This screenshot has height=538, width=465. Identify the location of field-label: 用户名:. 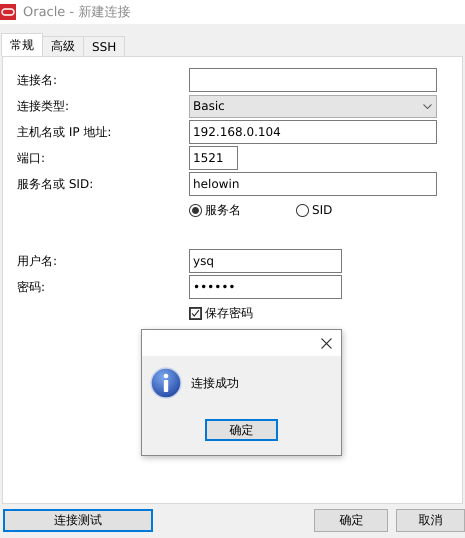
(37, 261).